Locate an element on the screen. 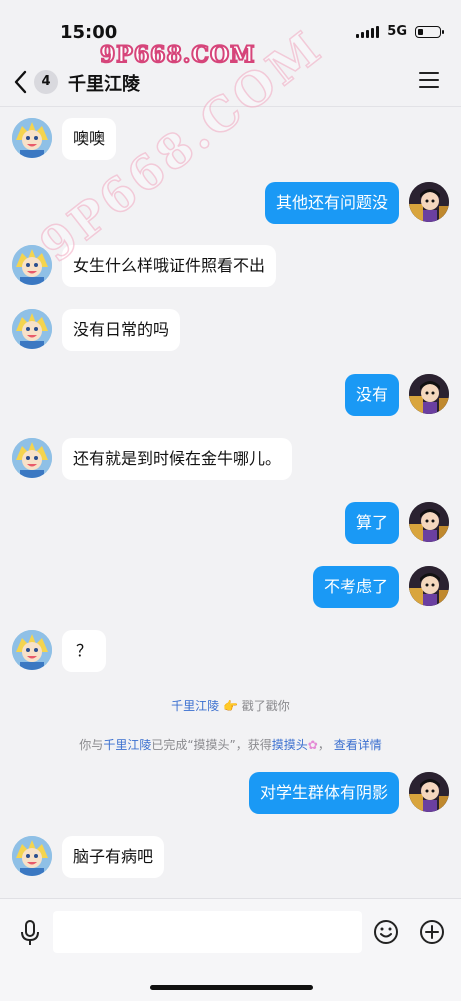 The height and width of the screenshot is (1001, 461). microphone-icon is located at coordinates (30, 932).